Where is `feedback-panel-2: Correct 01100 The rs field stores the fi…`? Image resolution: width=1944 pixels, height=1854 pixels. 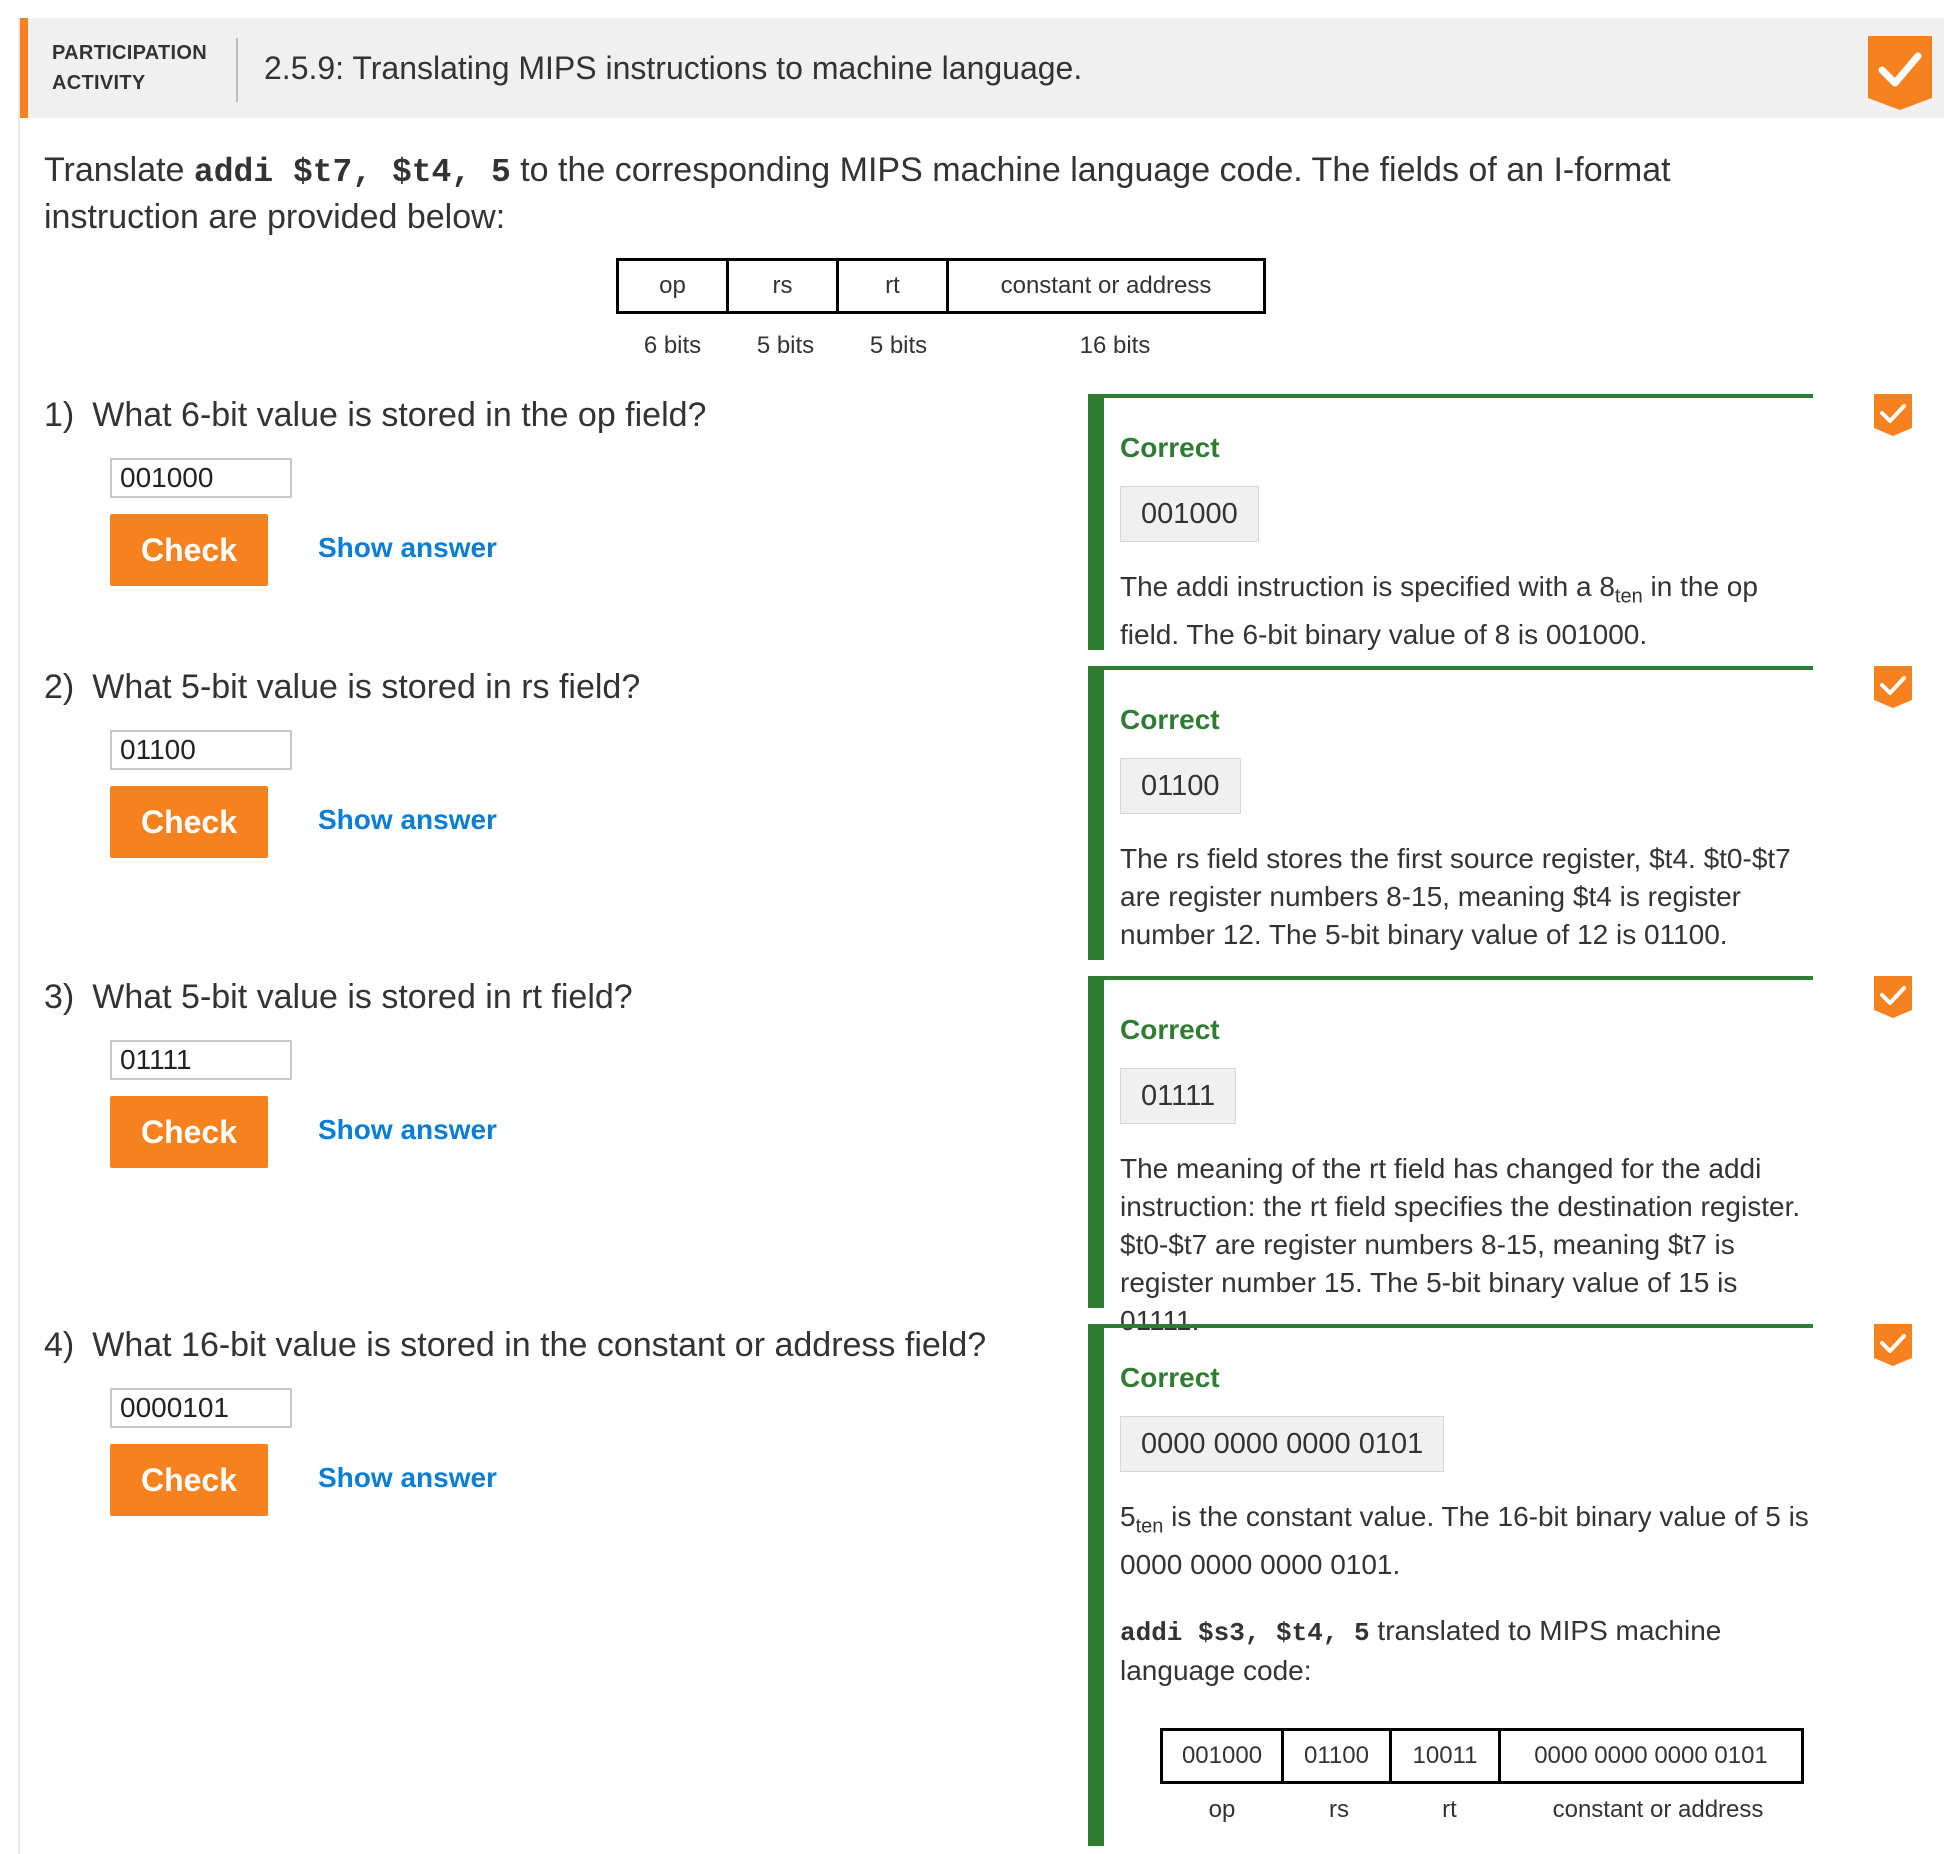
feedback-panel-2: Correct 01100 The rs field stores the fi… is located at coordinates (1450, 813).